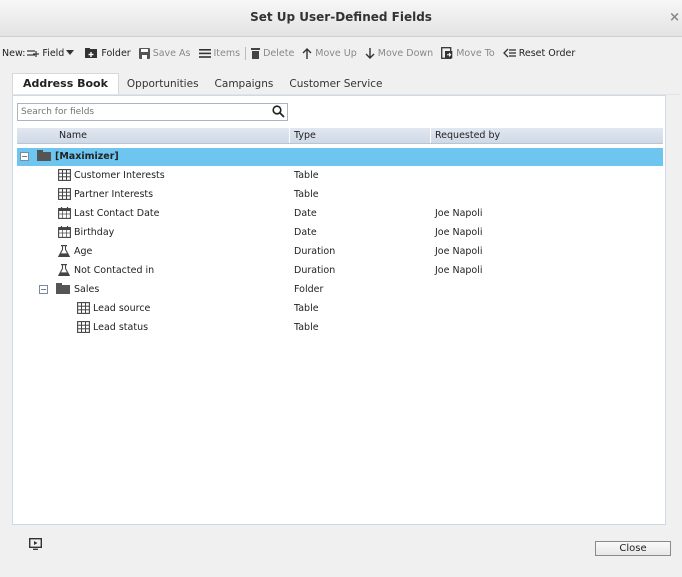 Image resolution: width=682 pixels, height=577 pixels. I want to click on column-header-type: Type, so click(305, 135).